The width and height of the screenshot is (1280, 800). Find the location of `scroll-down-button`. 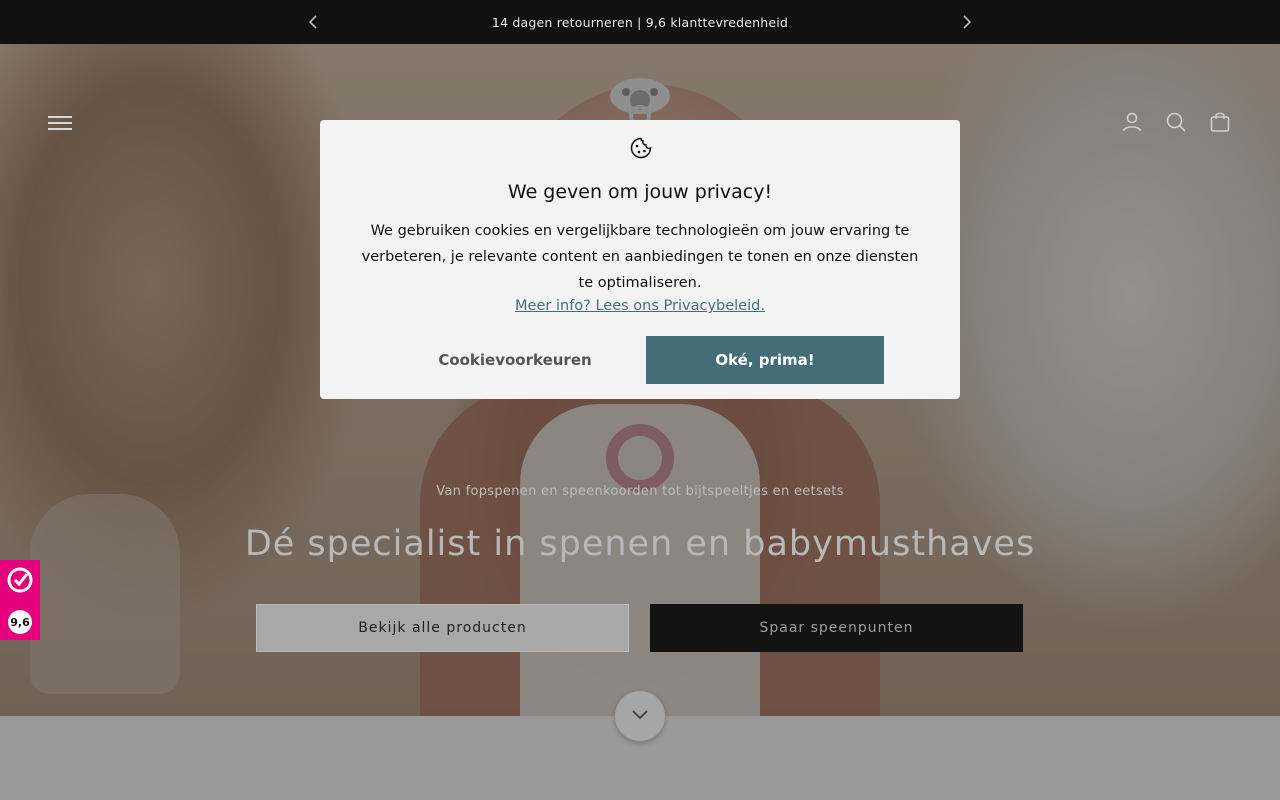

scroll-down-button is located at coordinates (640, 716).